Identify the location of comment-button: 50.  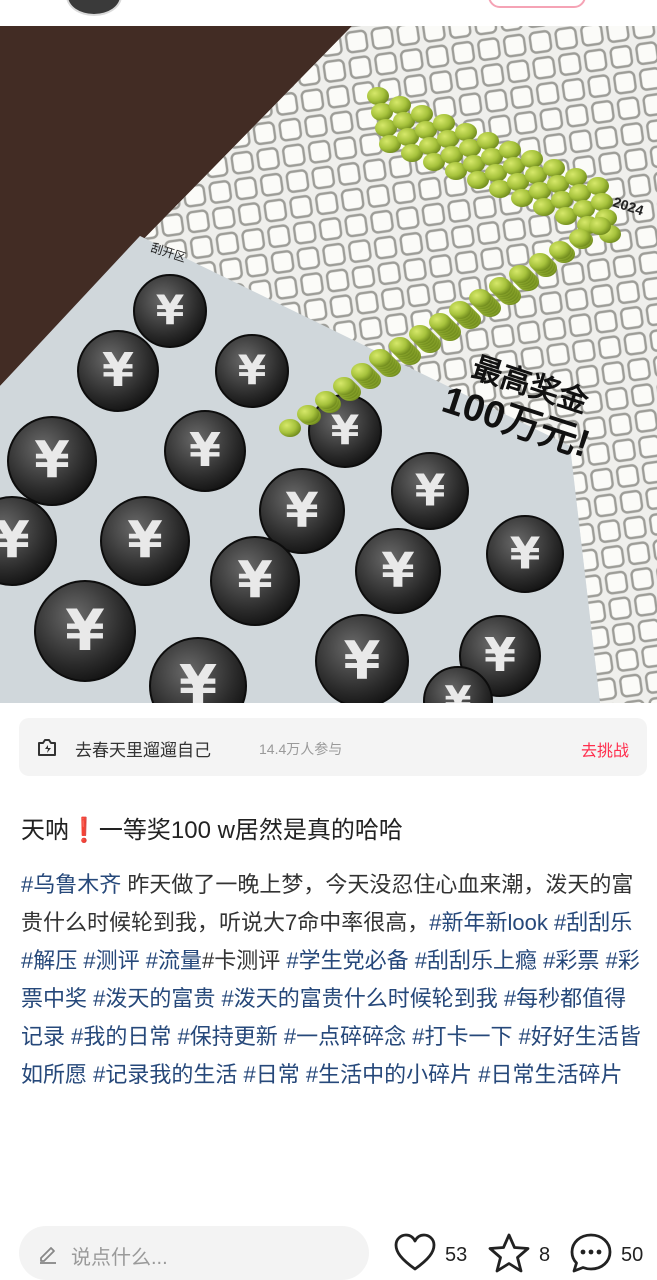
(611, 1254).